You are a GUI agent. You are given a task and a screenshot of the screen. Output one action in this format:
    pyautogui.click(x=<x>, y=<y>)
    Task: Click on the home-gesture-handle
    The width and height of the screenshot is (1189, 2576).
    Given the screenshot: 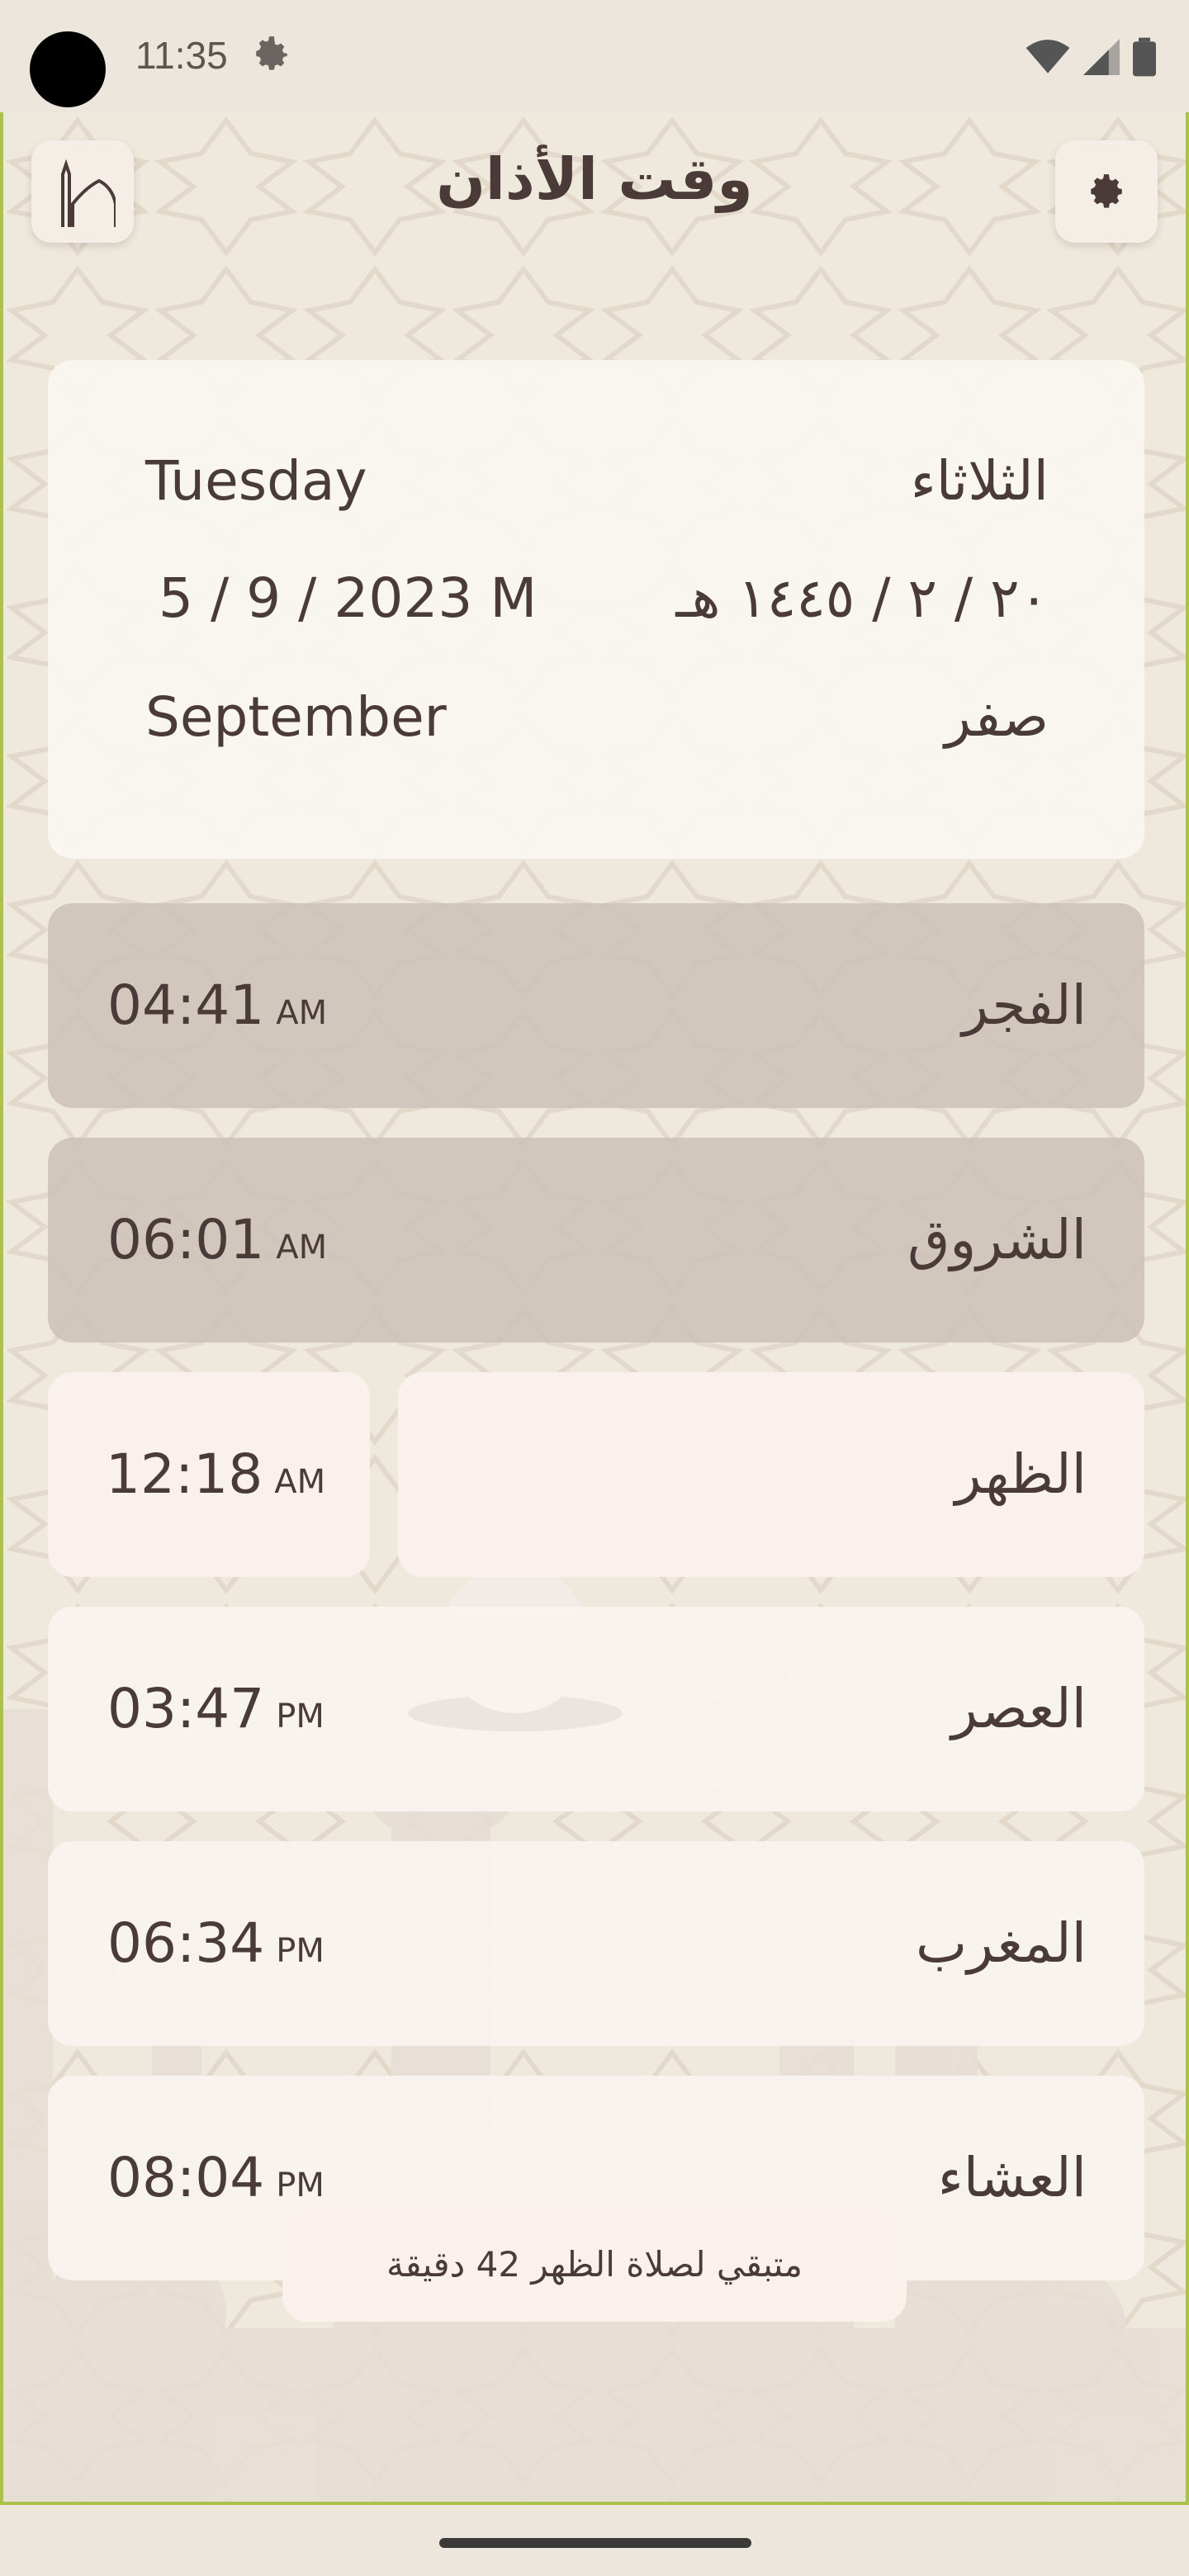 What is the action you would take?
    pyautogui.click(x=595, y=2543)
    